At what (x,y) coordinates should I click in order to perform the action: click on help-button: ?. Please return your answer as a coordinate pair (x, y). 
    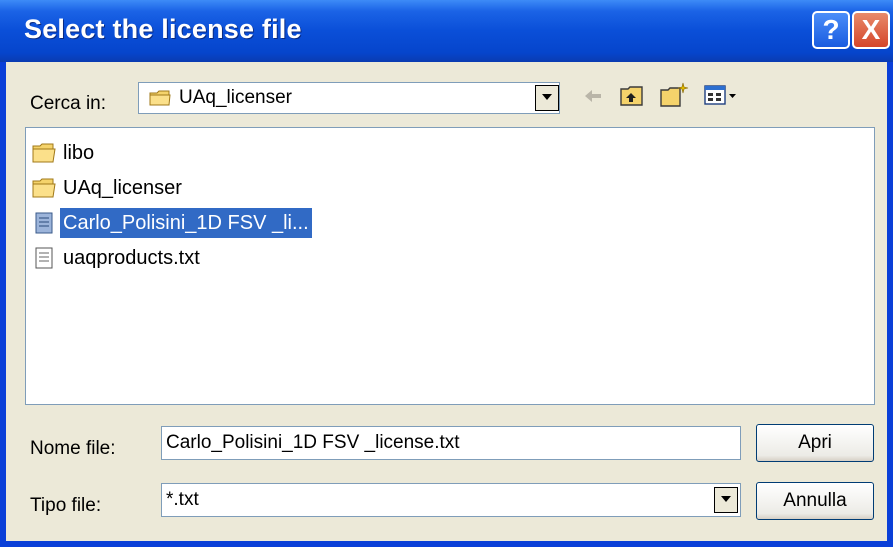
    Looking at the image, I should click on (831, 30).